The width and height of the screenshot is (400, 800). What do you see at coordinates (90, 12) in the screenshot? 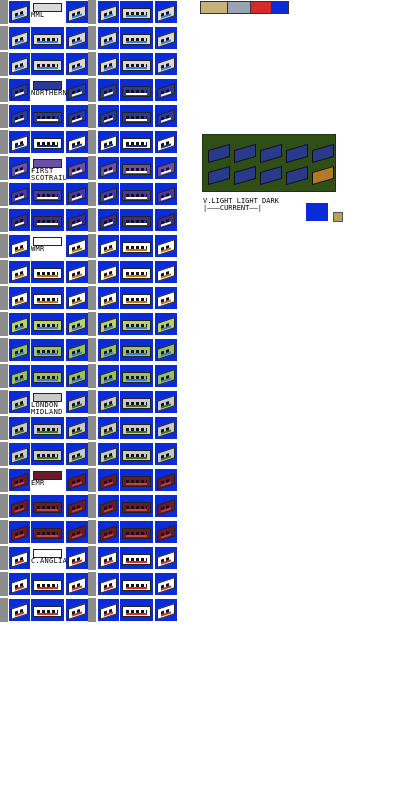
I see `livery-row: MML` at bounding box center [90, 12].